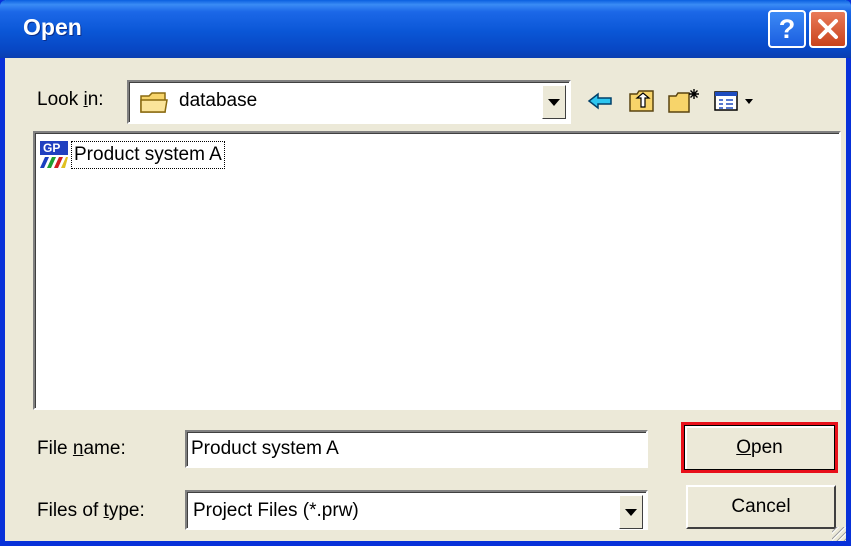 The image size is (851, 546). What do you see at coordinates (761, 507) in the screenshot?
I see `cancel-button: Cancel` at bounding box center [761, 507].